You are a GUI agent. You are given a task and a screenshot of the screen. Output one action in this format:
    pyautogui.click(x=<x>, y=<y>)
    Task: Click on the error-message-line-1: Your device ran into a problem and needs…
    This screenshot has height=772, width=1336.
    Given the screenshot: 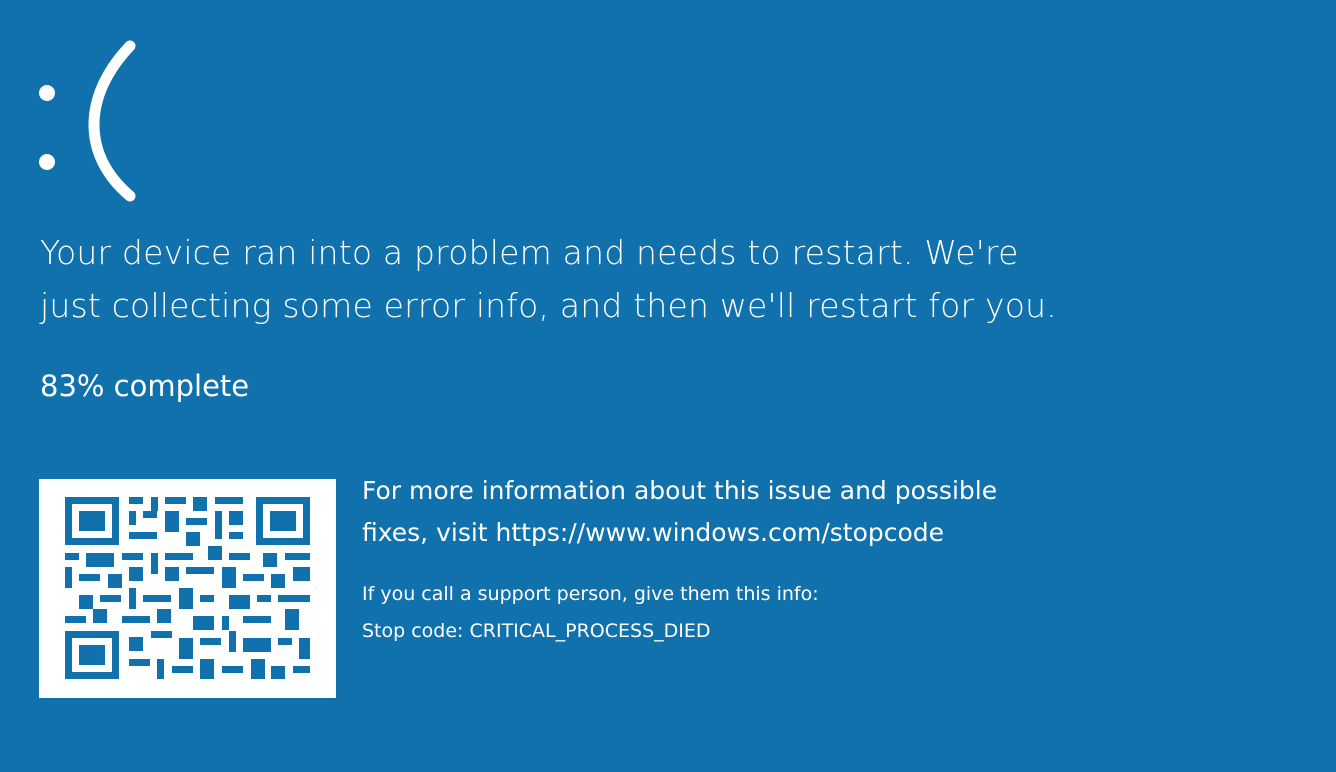 What is the action you would take?
    pyautogui.click(x=529, y=252)
    